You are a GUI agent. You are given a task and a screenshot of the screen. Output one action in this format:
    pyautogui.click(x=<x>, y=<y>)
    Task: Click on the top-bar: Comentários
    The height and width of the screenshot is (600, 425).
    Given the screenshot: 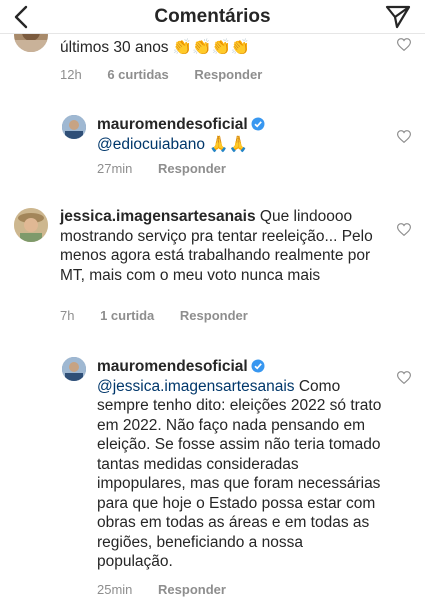 What is the action you would take?
    pyautogui.click(x=212, y=17)
    